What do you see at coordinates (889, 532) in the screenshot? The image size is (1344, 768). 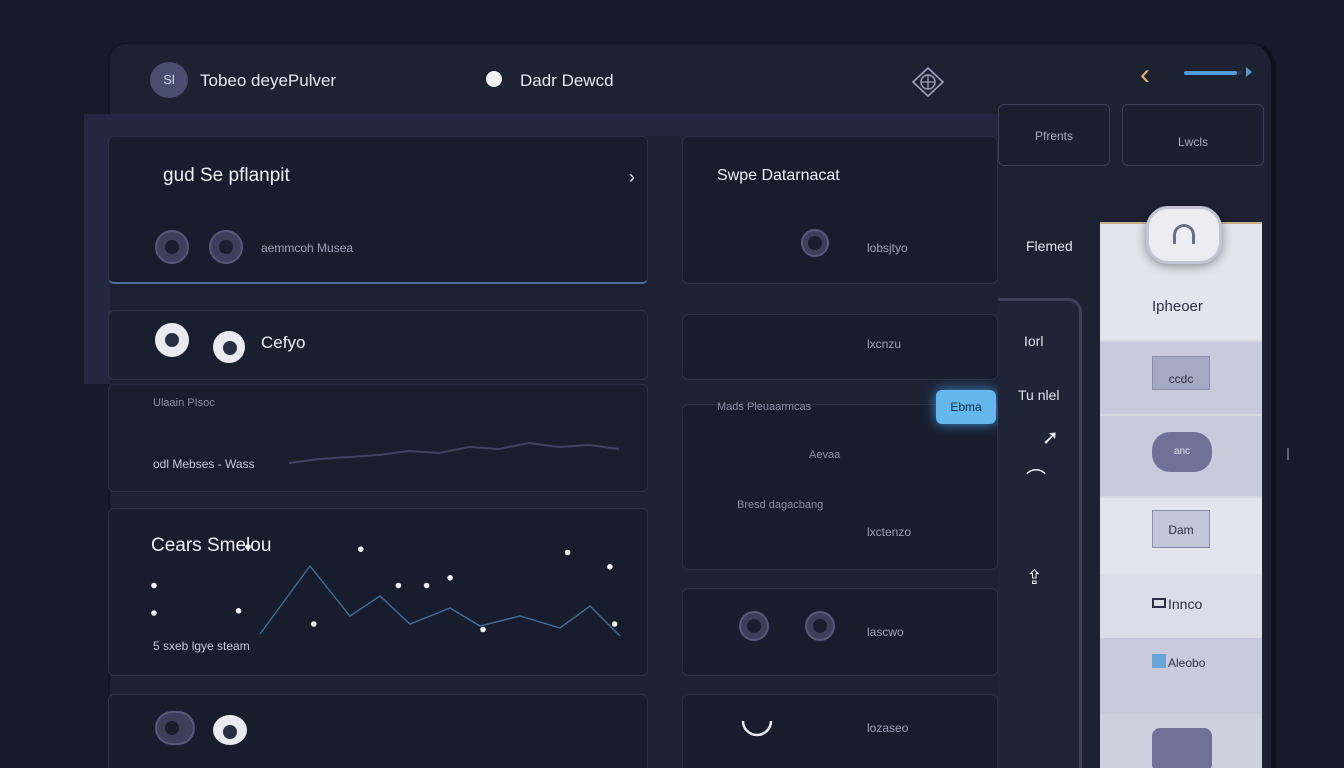 I see `card-value: lxctenzo` at bounding box center [889, 532].